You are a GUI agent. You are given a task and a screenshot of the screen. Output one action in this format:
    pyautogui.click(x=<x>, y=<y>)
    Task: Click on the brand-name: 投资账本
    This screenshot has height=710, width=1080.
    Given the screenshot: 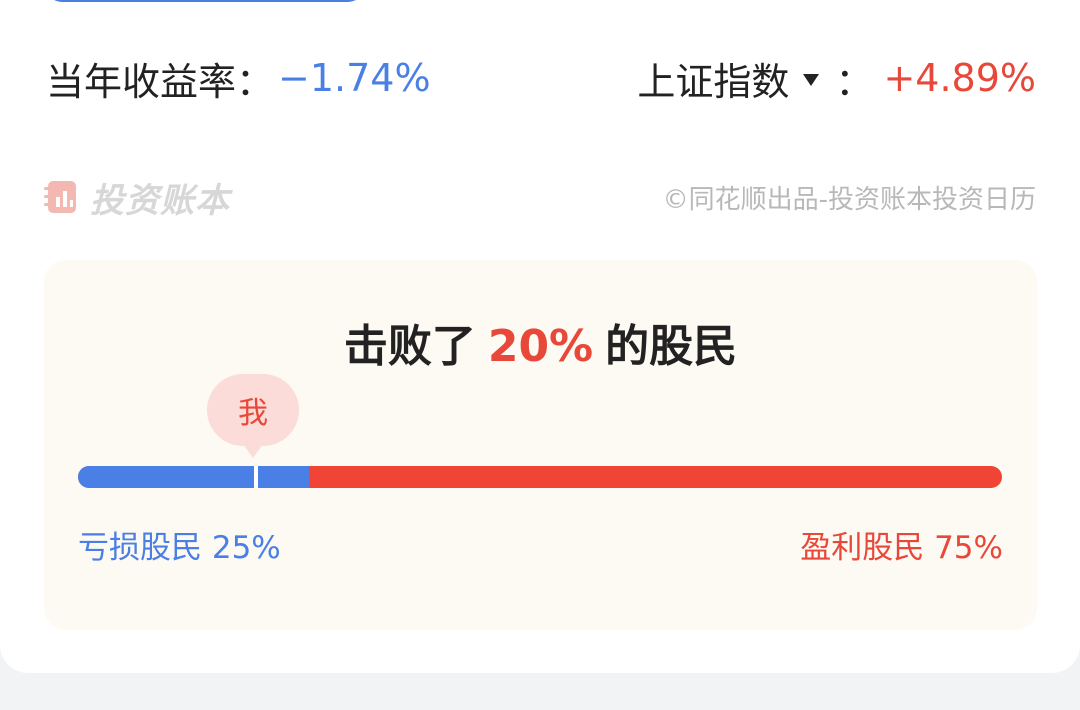 What is the action you would take?
    pyautogui.click(x=160, y=200)
    